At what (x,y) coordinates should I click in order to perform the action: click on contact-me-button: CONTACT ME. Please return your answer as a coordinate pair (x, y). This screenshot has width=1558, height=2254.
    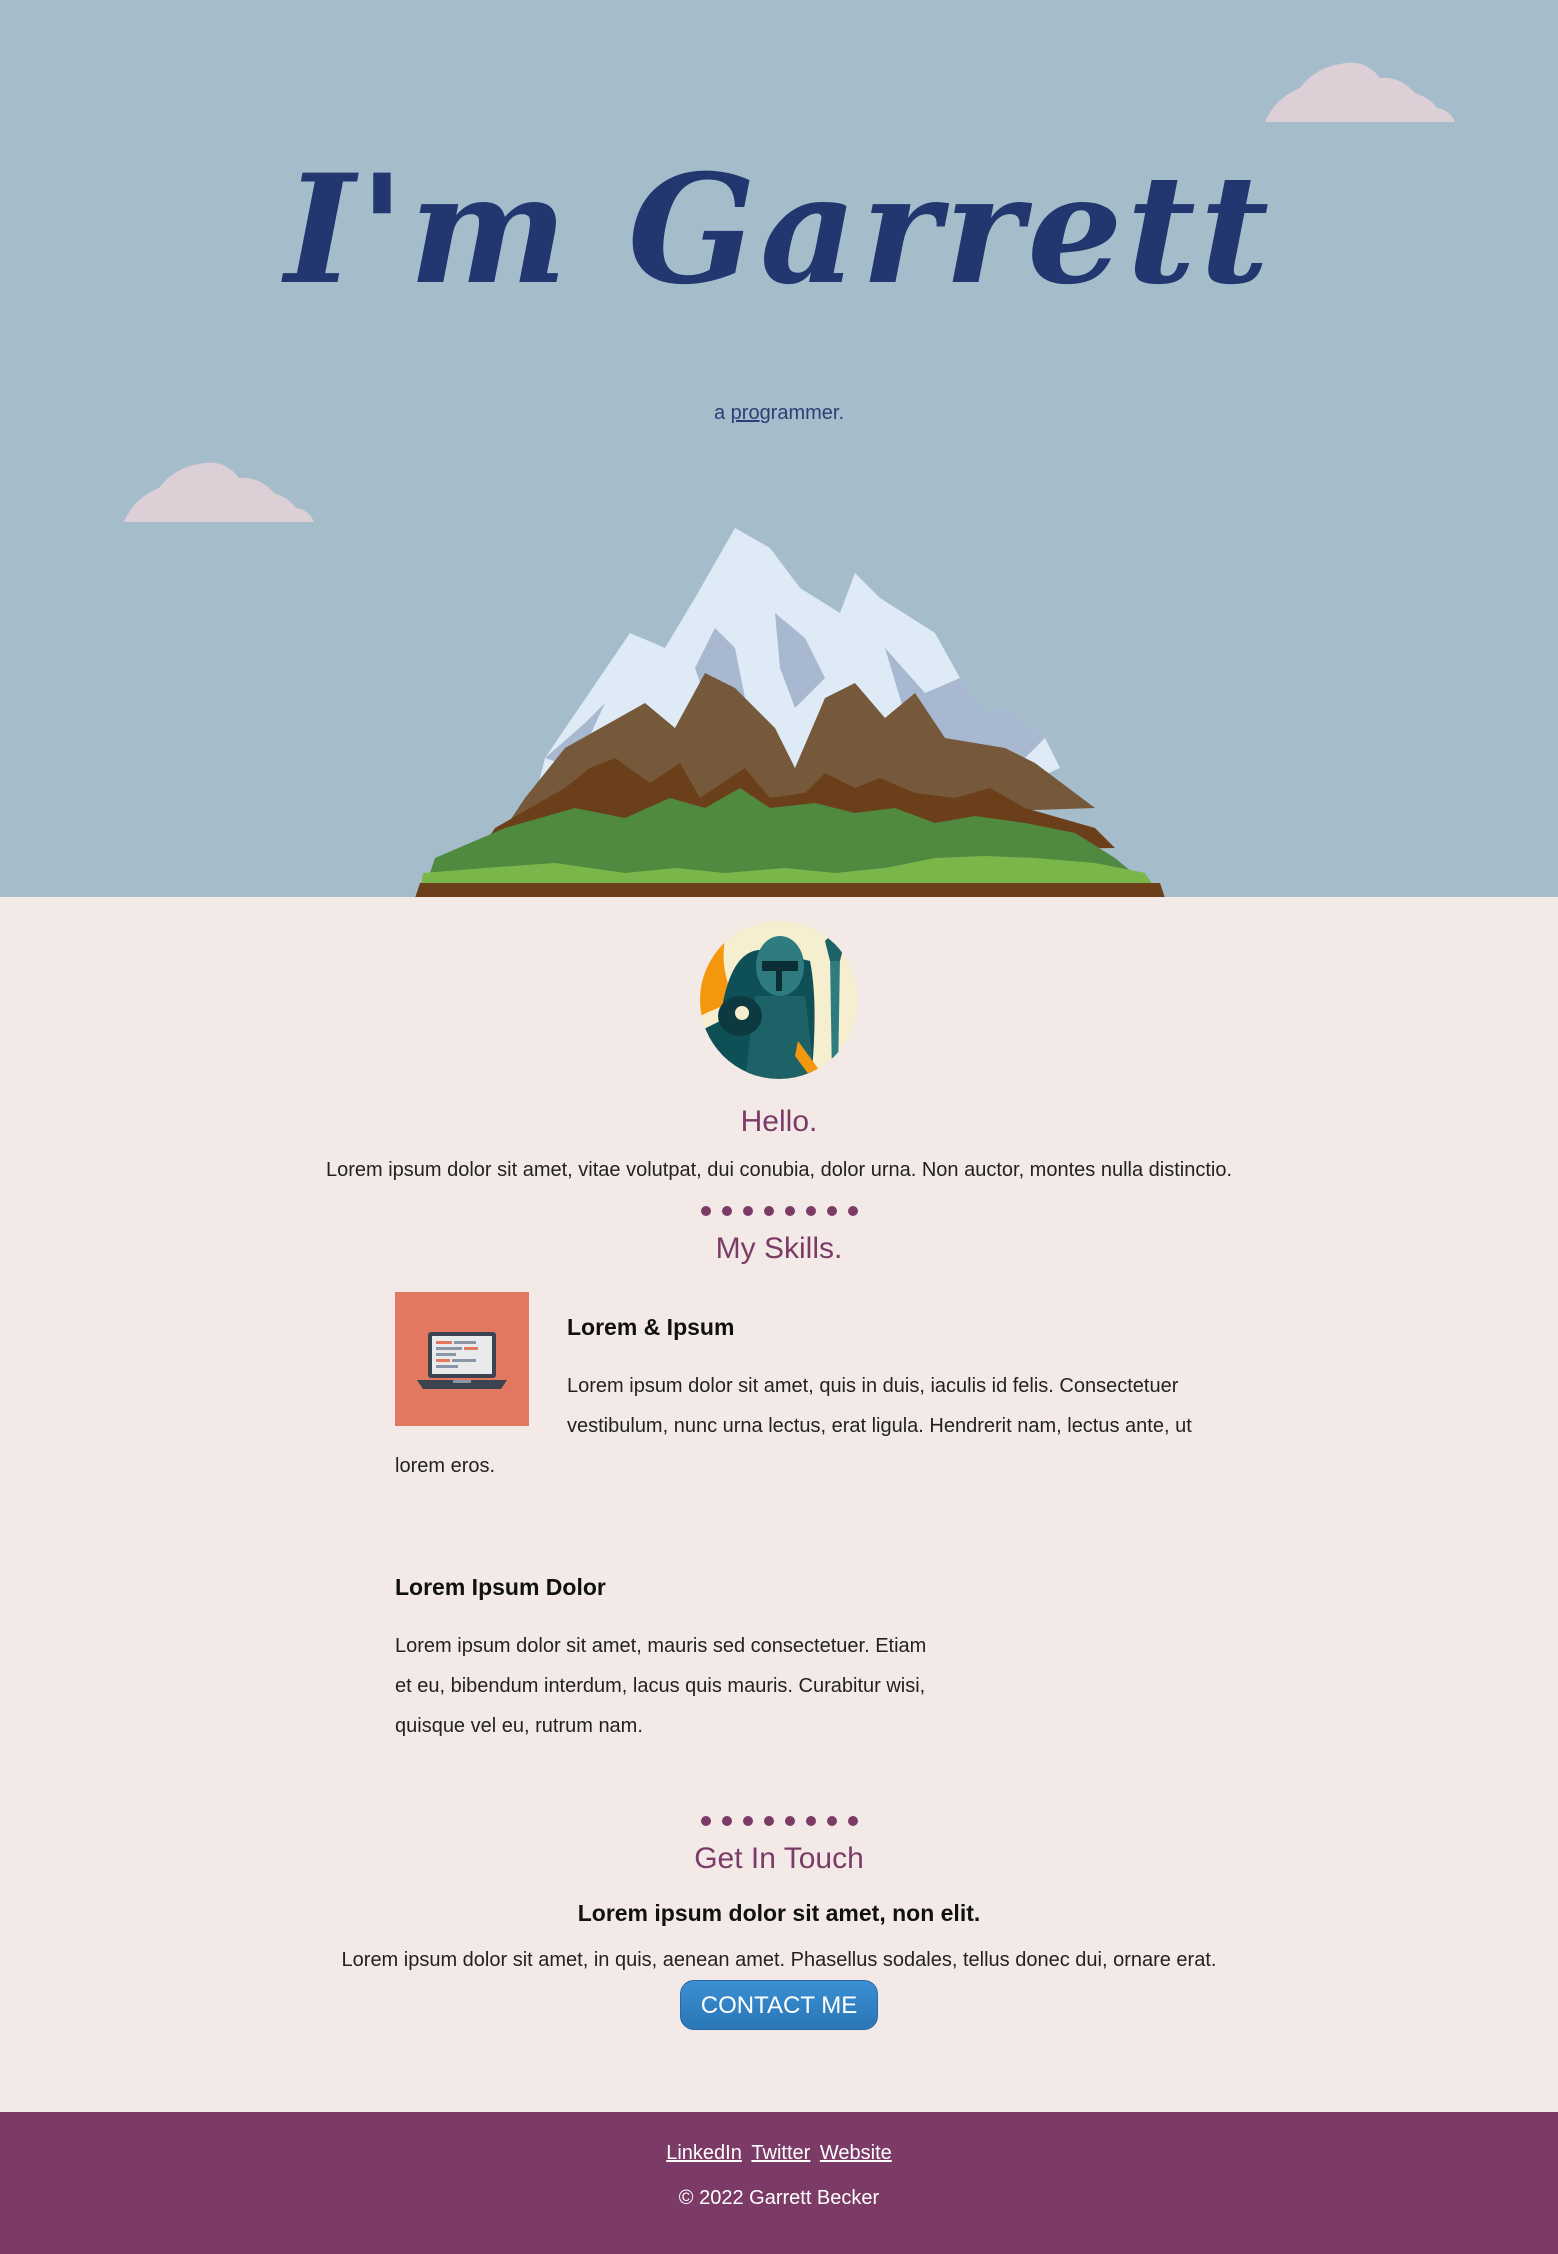
    Looking at the image, I should click on (779, 2005).